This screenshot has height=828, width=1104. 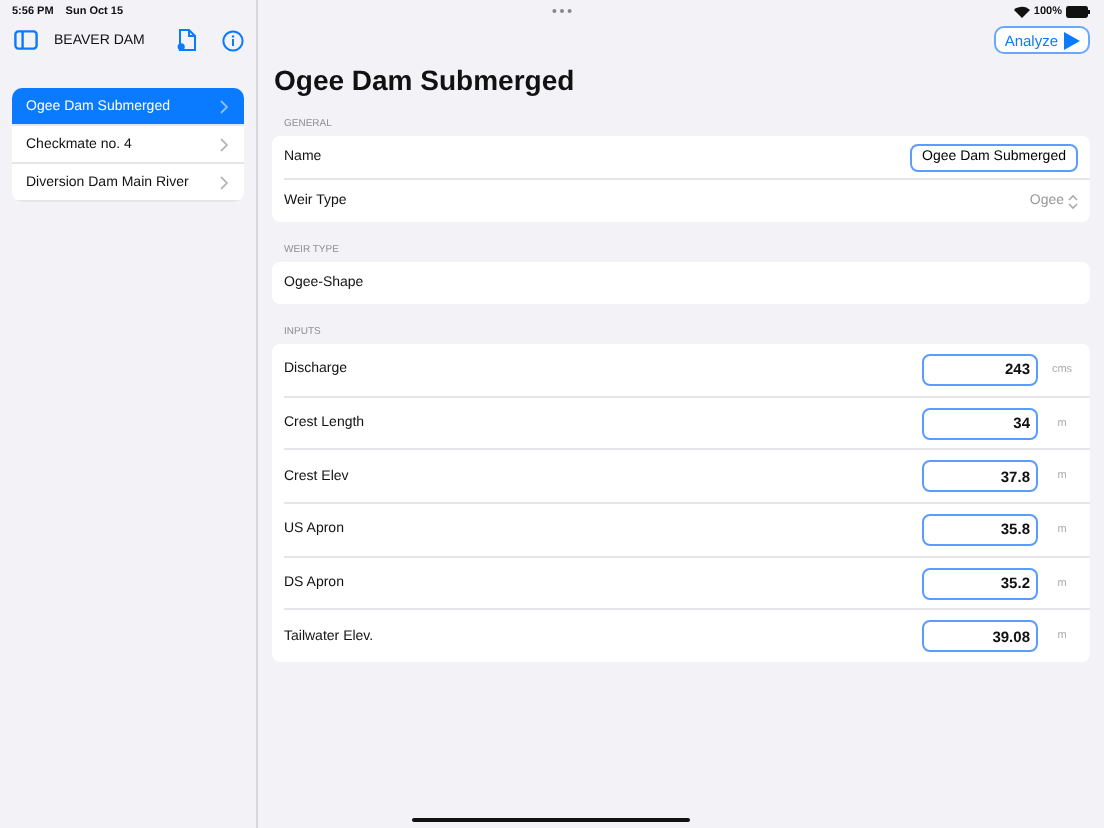 I want to click on page-title: Ogee Dam Submerged, so click(x=425, y=80).